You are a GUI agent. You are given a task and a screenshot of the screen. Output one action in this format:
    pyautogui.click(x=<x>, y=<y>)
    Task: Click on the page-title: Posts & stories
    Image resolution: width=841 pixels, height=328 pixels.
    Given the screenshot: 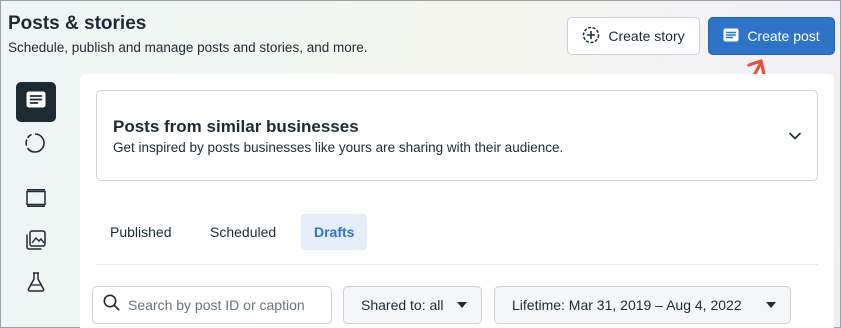 What is the action you would take?
    pyautogui.click(x=77, y=23)
    